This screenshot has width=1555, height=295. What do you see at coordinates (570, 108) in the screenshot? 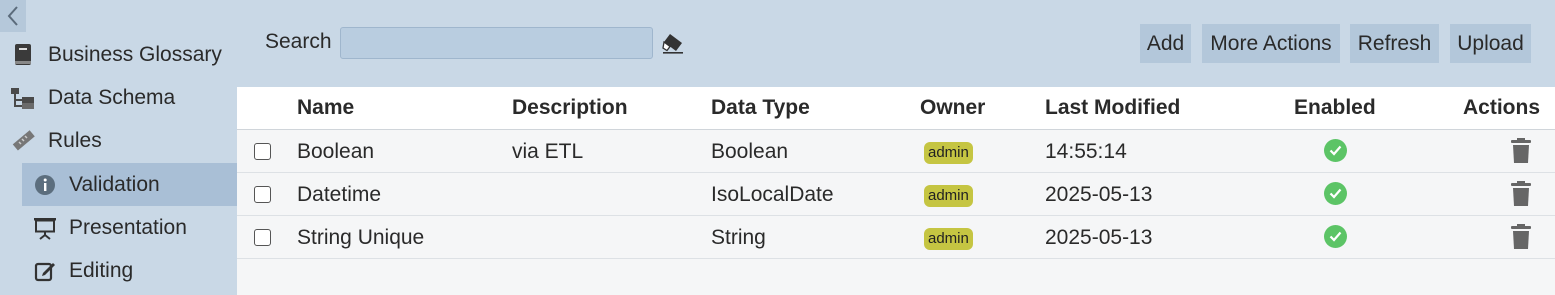
I see `column-header-description: Description` at bounding box center [570, 108].